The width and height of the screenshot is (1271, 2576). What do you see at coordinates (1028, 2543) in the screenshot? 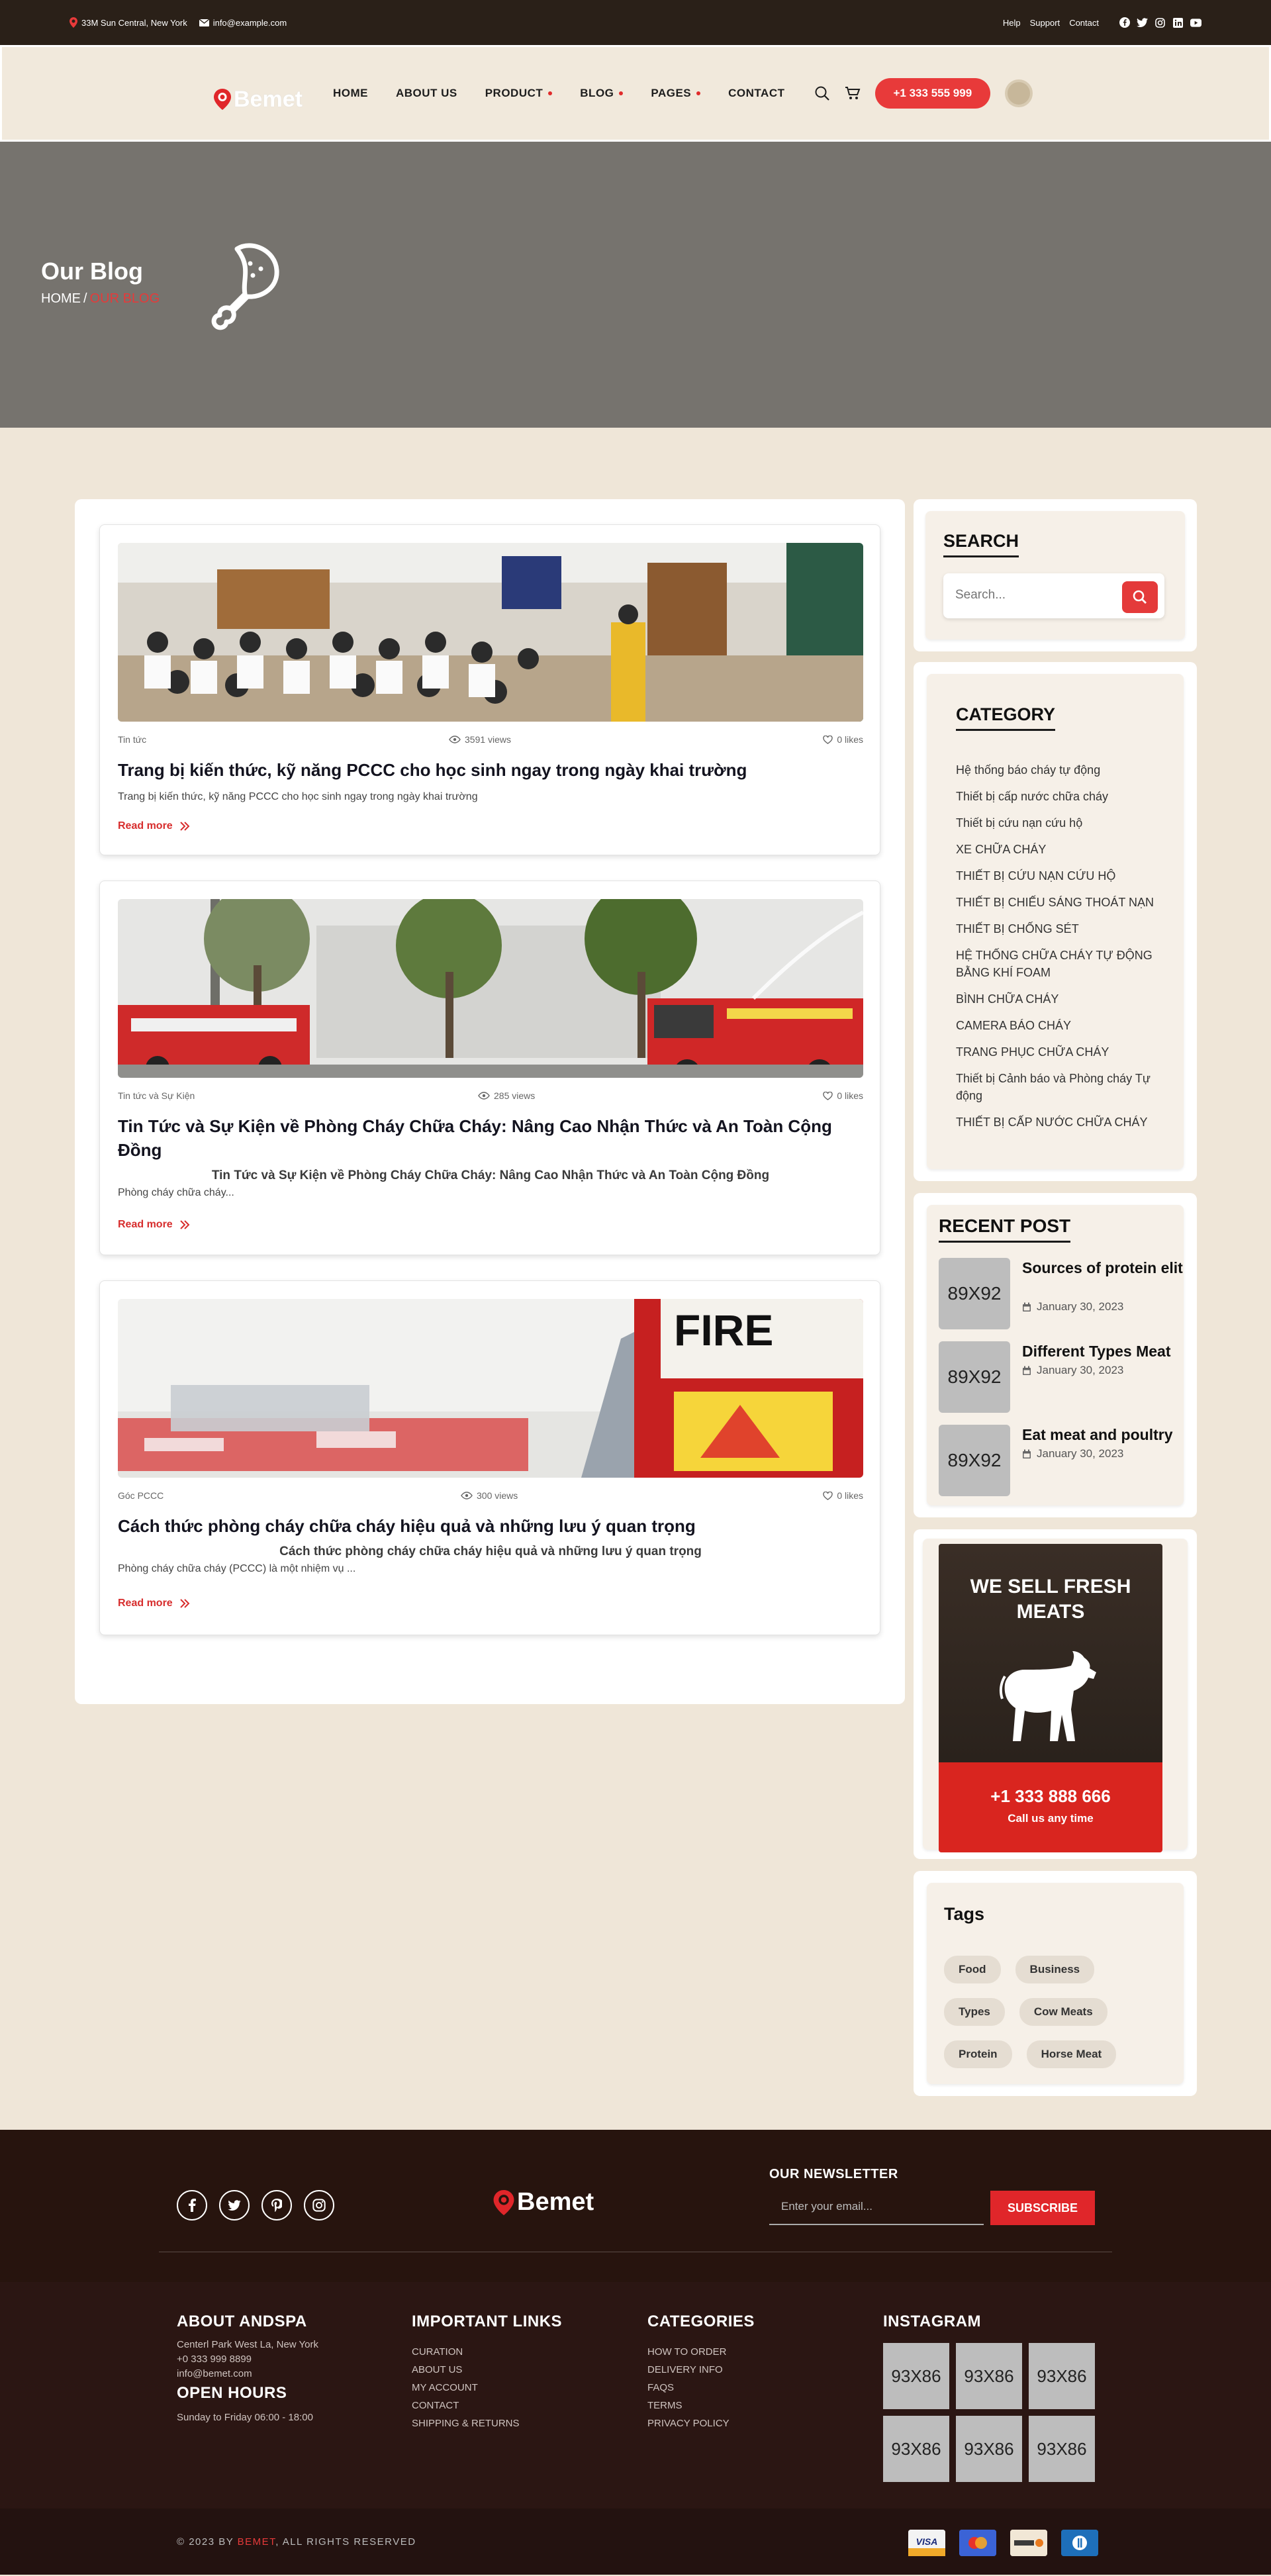
I see `discover-icon` at bounding box center [1028, 2543].